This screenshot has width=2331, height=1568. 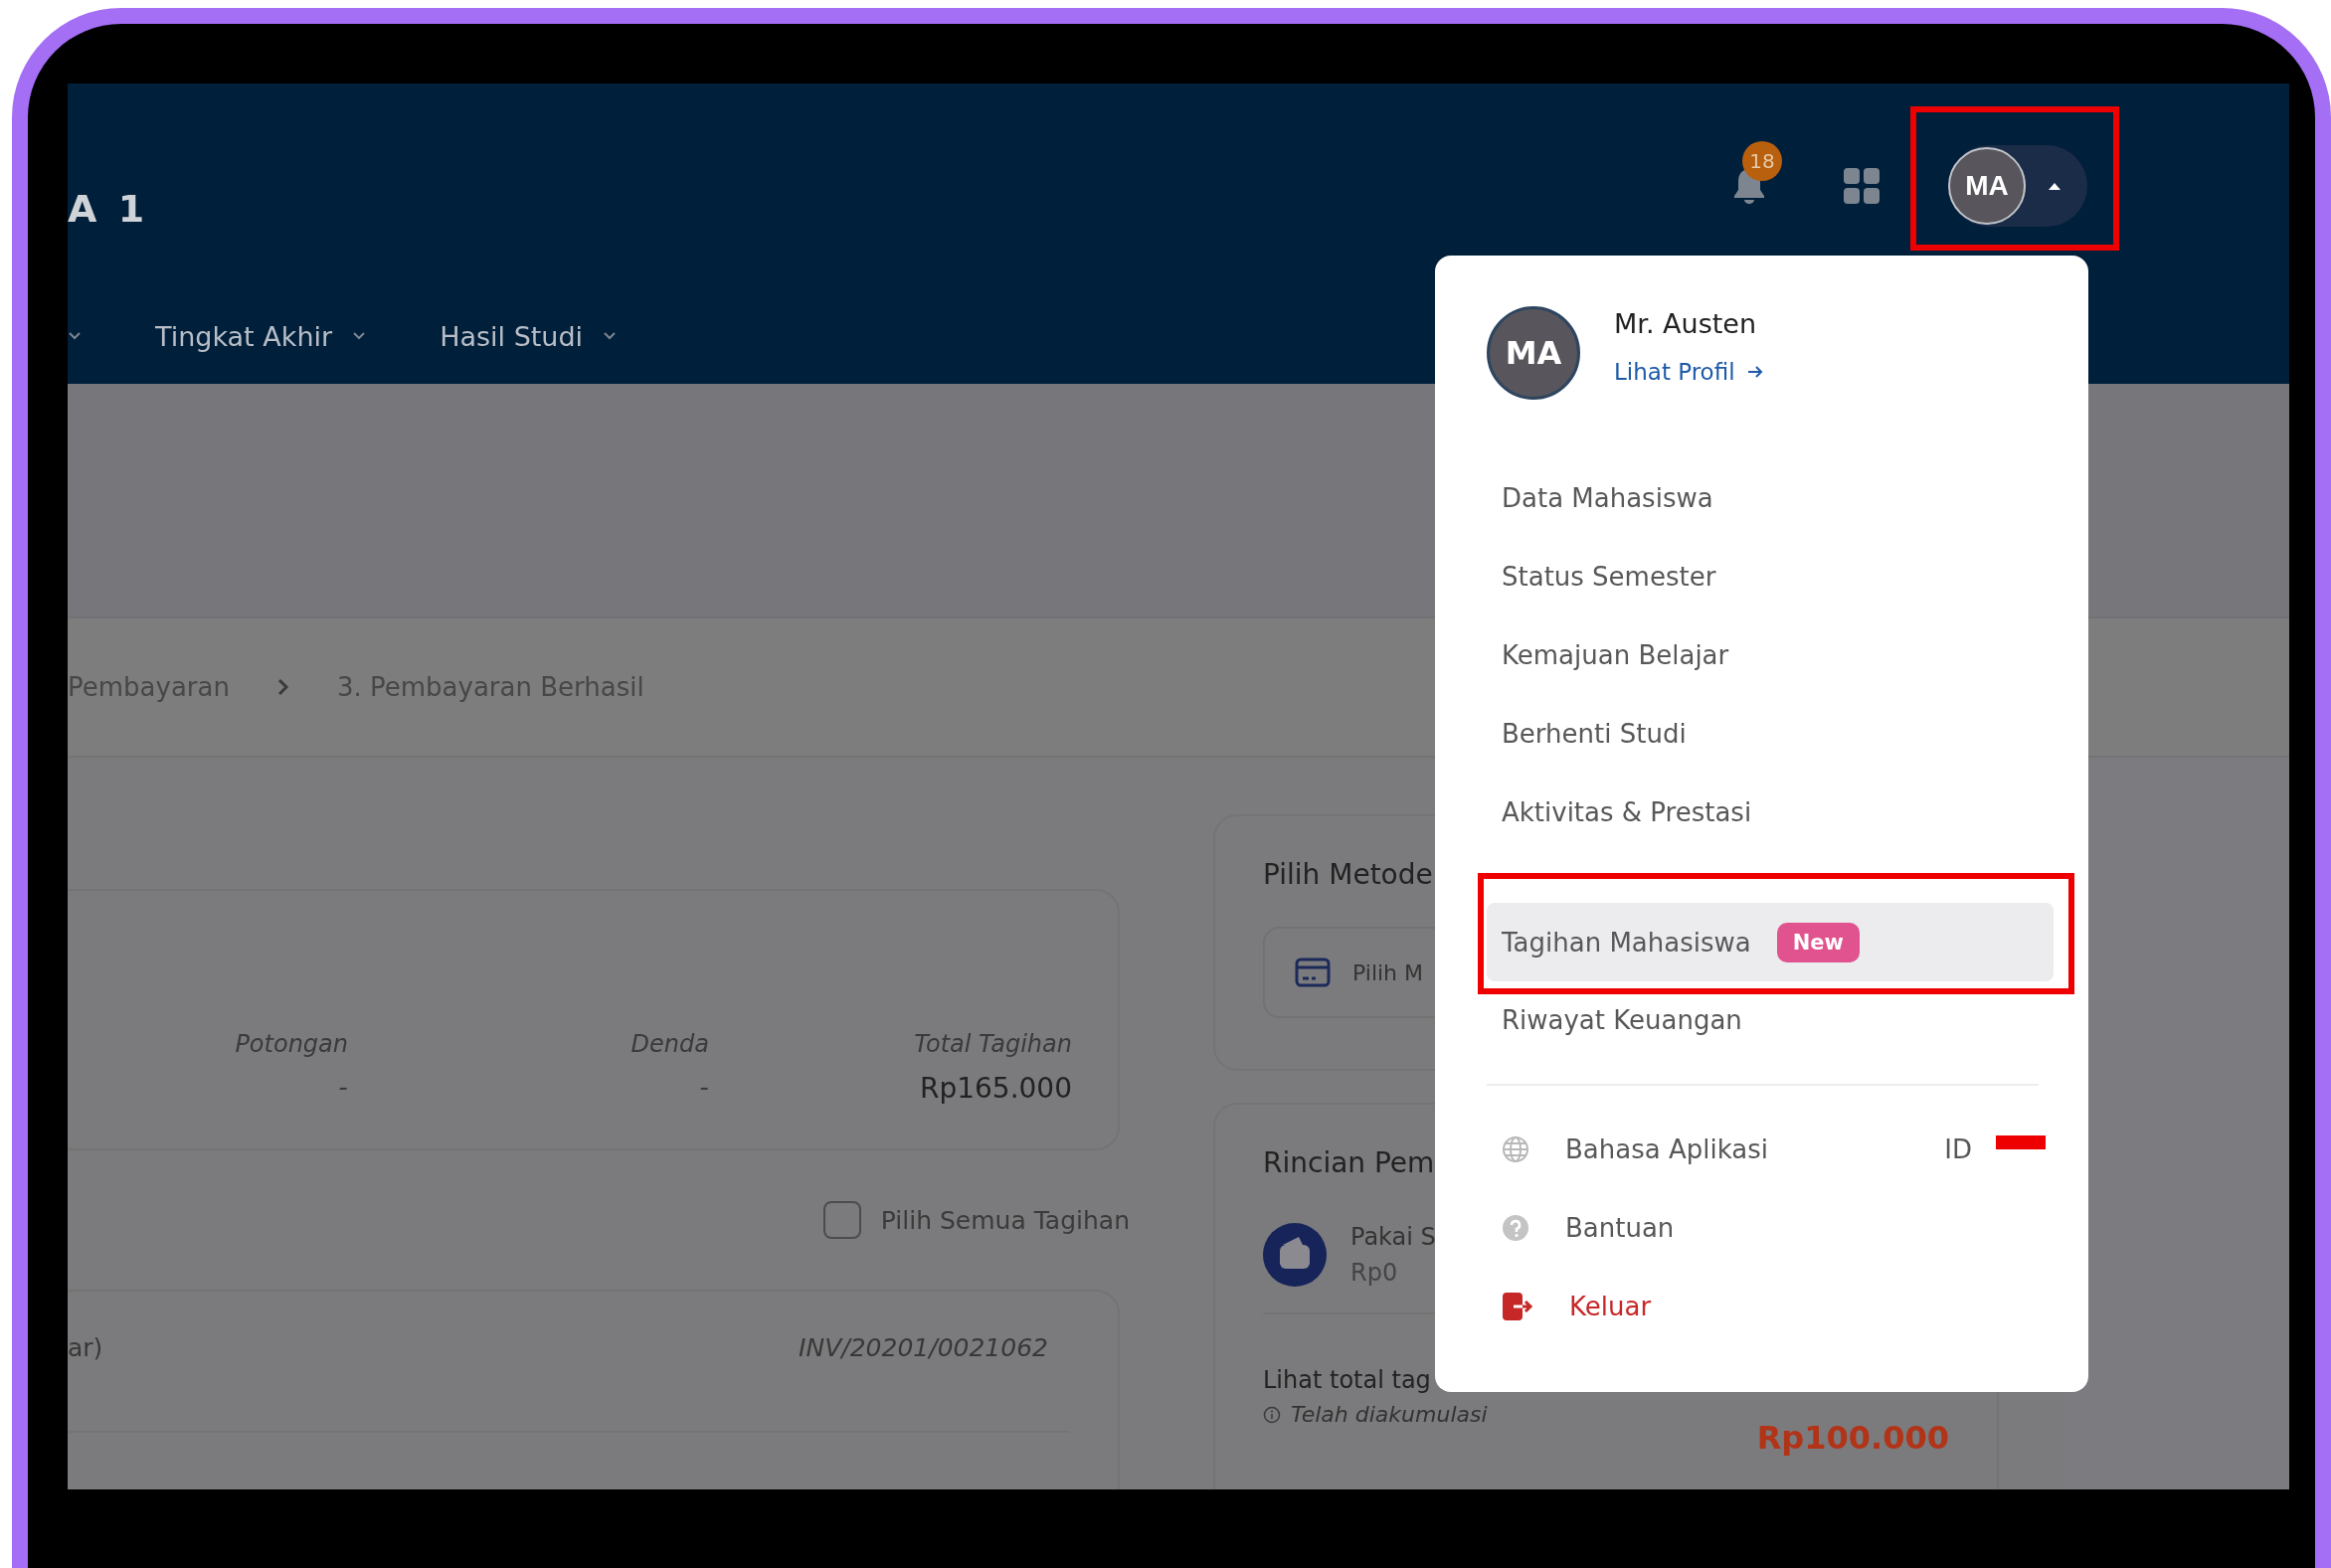 What do you see at coordinates (1517, 1306) in the screenshot?
I see `logout-icon` at bounding box center [1517, 1306].